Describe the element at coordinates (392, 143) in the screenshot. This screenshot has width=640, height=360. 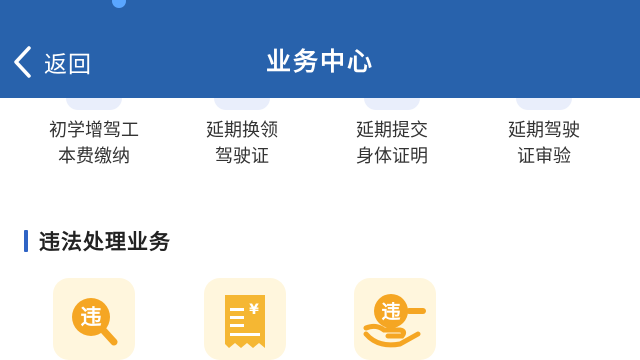
I see `service-label: 延期提交 身体证明` at that location.